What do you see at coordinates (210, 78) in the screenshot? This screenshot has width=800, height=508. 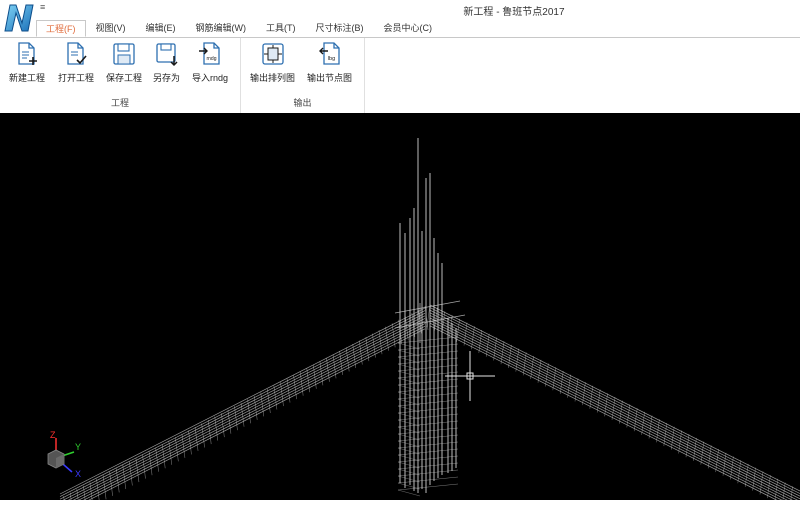 I see `import-rndg-label: 导入rndg` at bounding box center [210, 78].